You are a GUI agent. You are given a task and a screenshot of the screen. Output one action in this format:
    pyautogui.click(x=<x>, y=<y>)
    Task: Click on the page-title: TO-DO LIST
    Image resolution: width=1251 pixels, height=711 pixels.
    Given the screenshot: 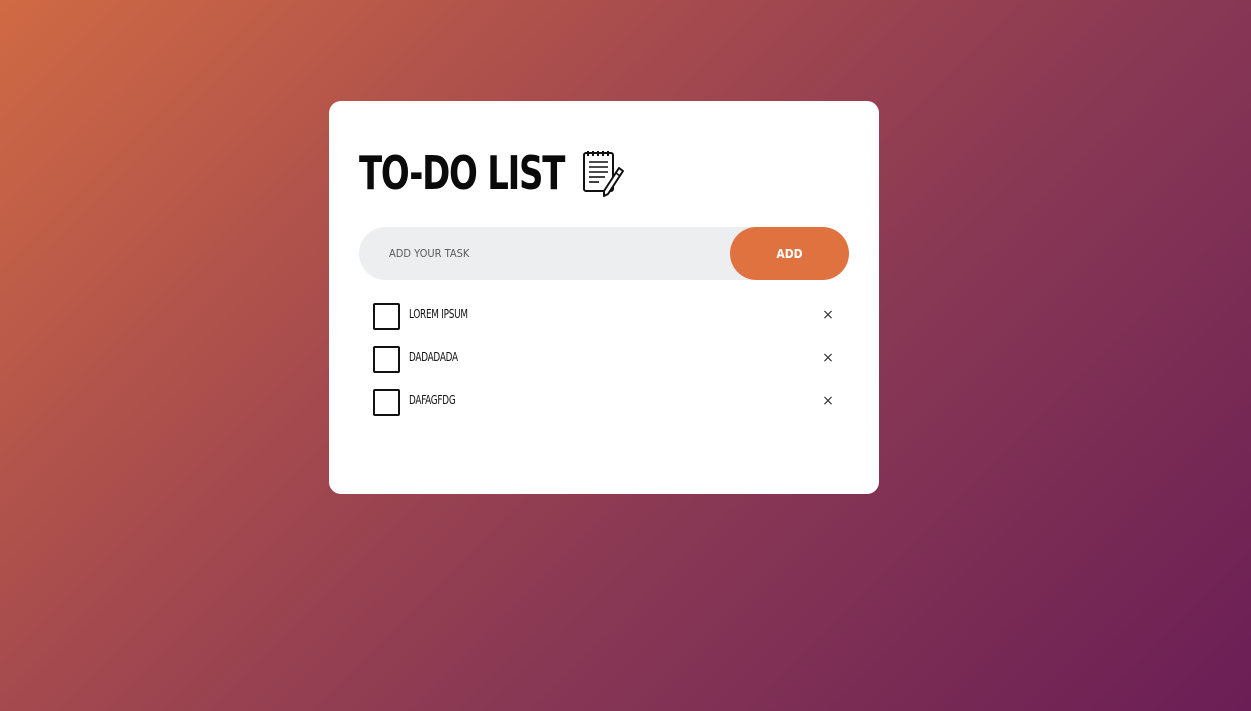 What is the action you would take?
    pyautogui.click(x=462, y=173)
    